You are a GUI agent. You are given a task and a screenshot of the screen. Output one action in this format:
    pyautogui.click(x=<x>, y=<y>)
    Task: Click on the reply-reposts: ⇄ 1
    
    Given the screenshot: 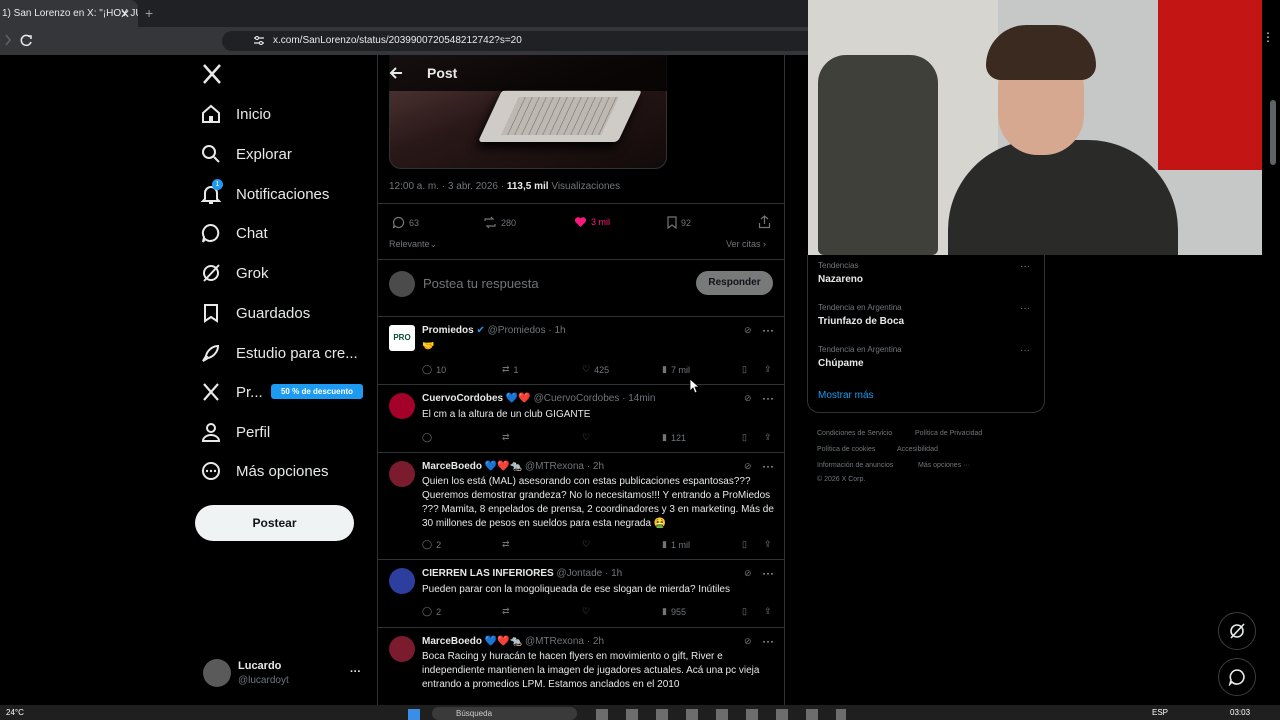 What is the action you would take?
    pyautogui.click(x=510, y=369)
    